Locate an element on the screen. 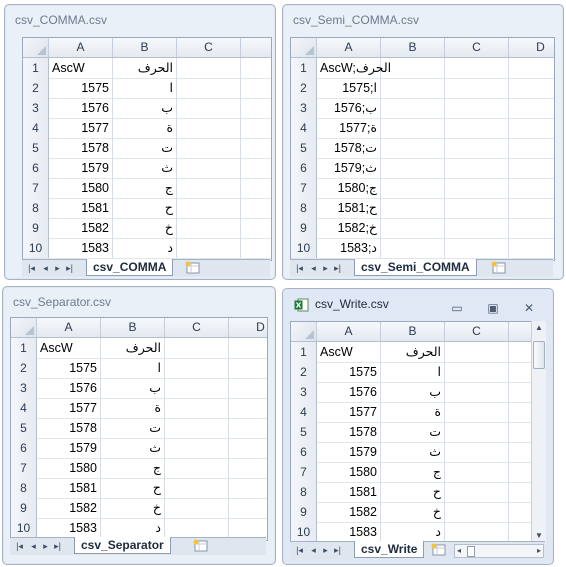 This screenshot has height=567, width=566. cell-a: 1583 is located at coordinates (81, 248).